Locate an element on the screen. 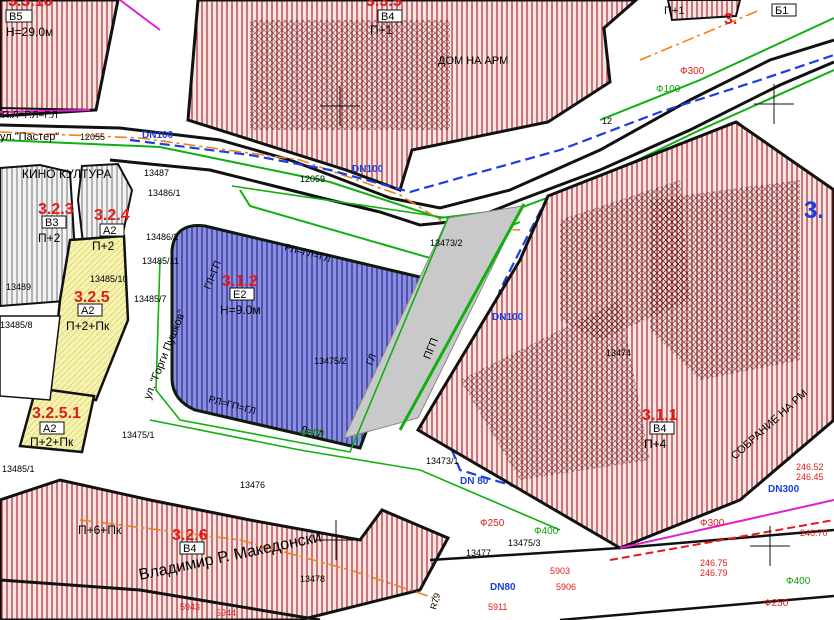  reg-line-1: РЛ=ГЛ=ГЛ is located at coordinates (307, 253).